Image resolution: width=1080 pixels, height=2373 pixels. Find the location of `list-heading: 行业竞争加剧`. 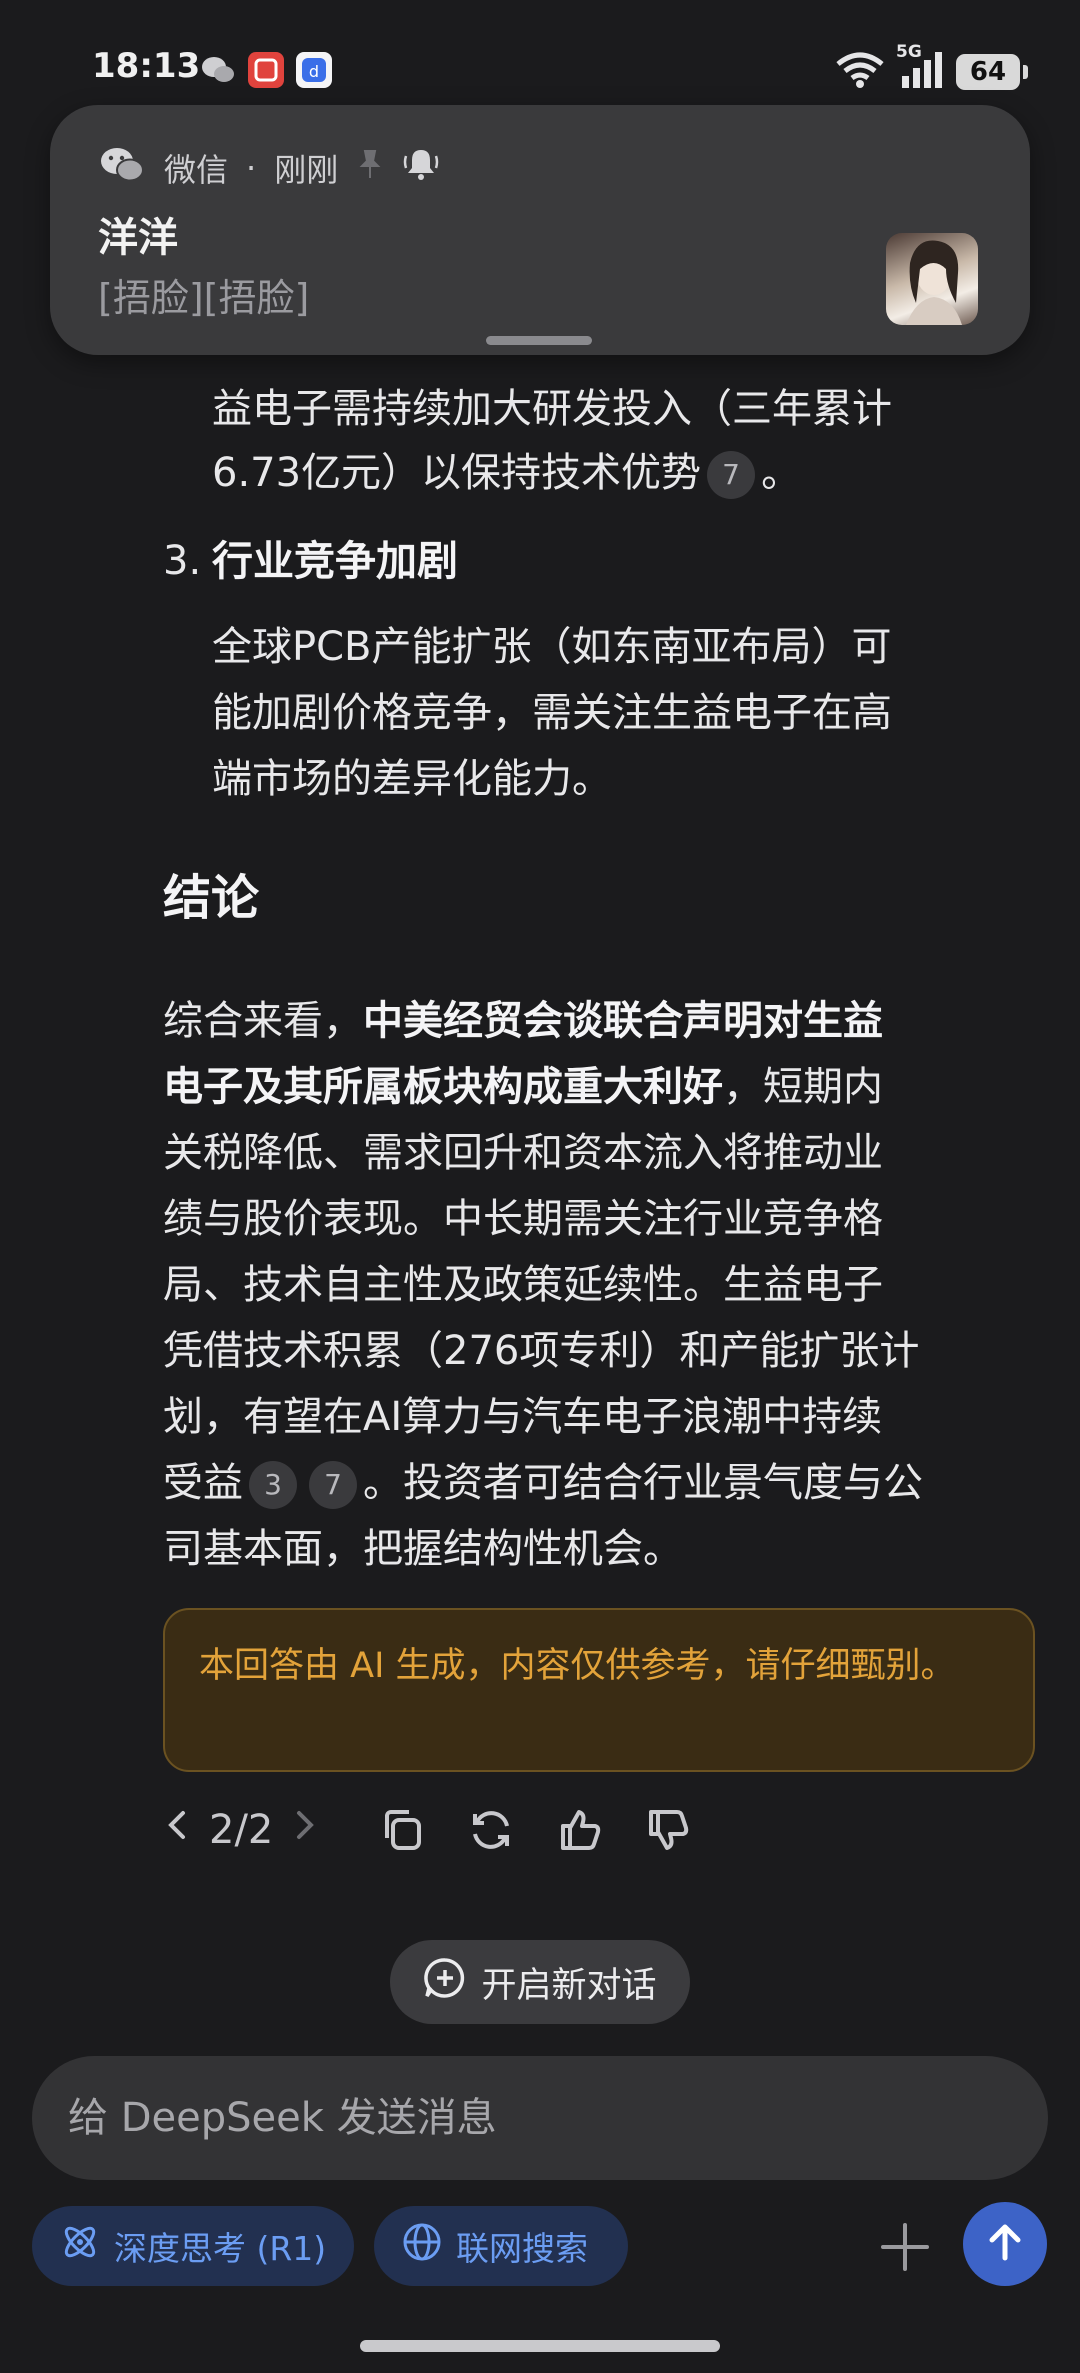

list-heading: 行业竞争加剧 is located at coordinates (335, 561).